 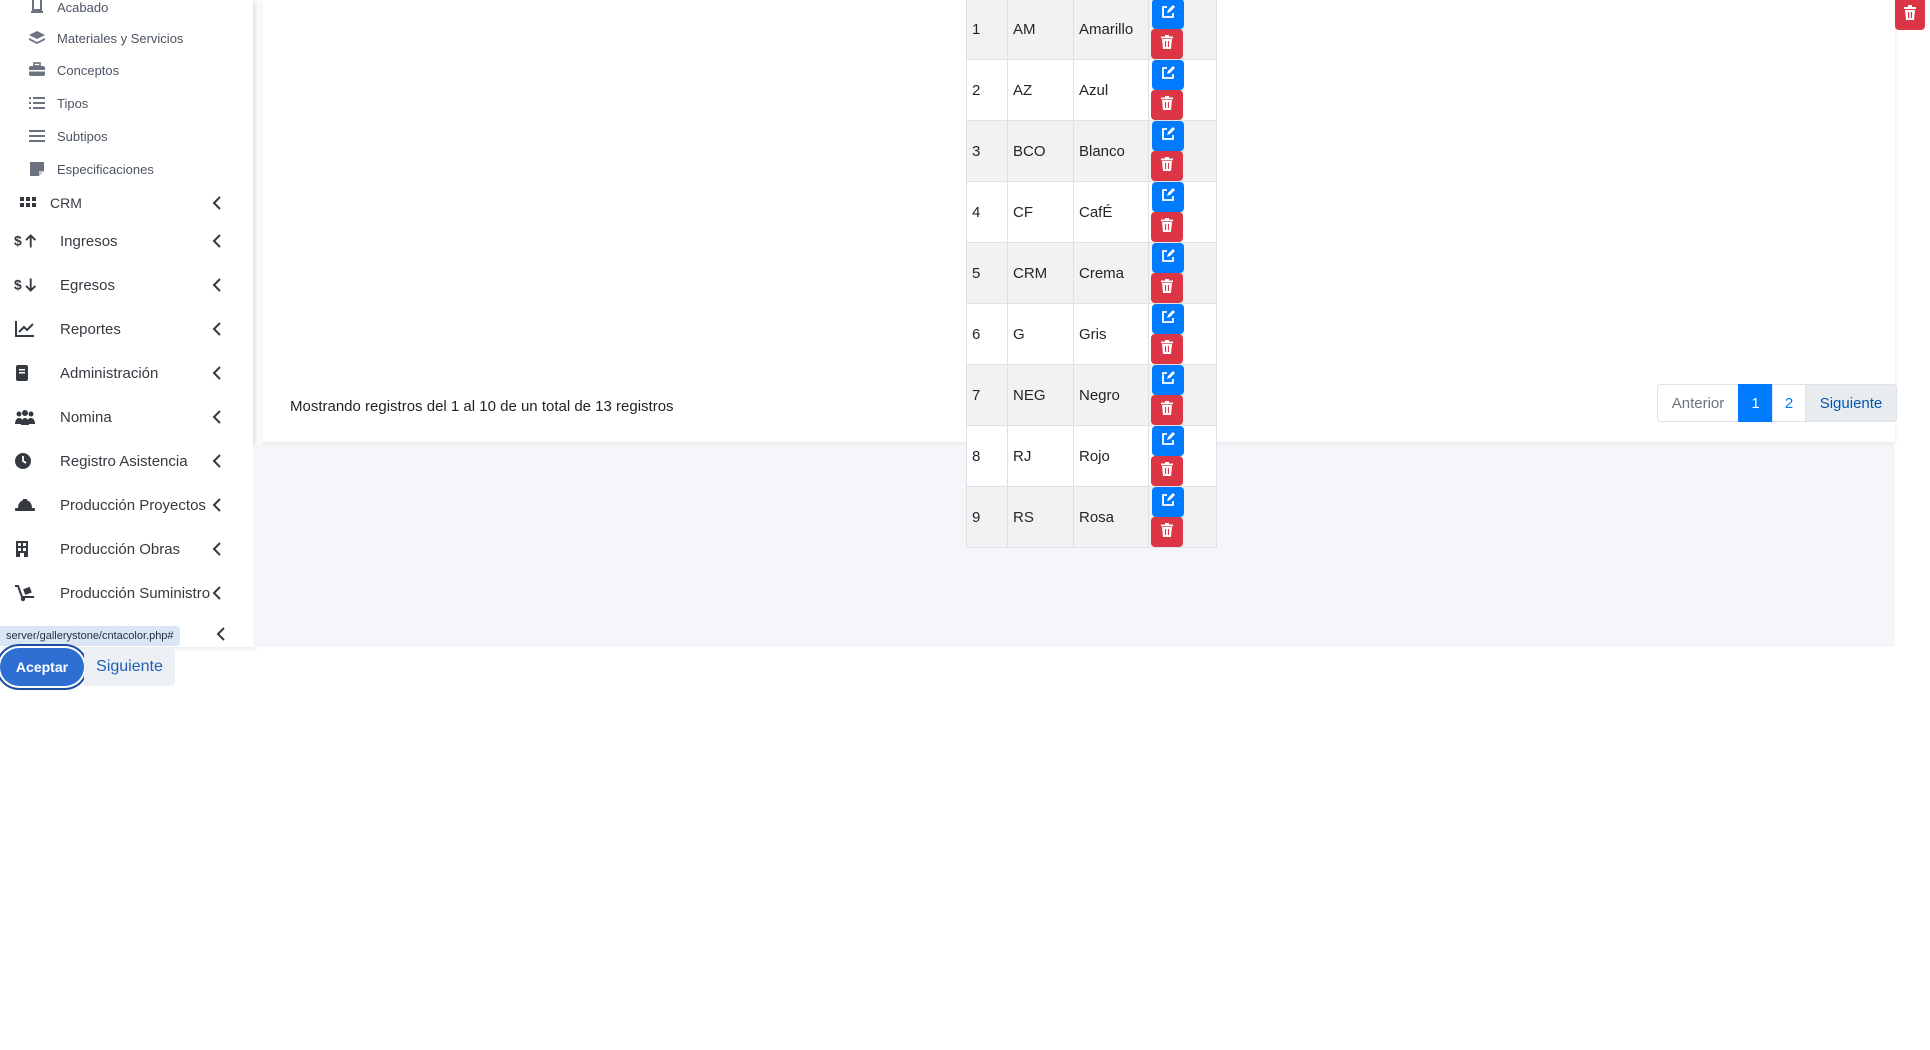 What do you see at coordinates (130, 203) in the screenshot?
I see `sidebar-item-crm: CRM` at bounding box center [130, 203].